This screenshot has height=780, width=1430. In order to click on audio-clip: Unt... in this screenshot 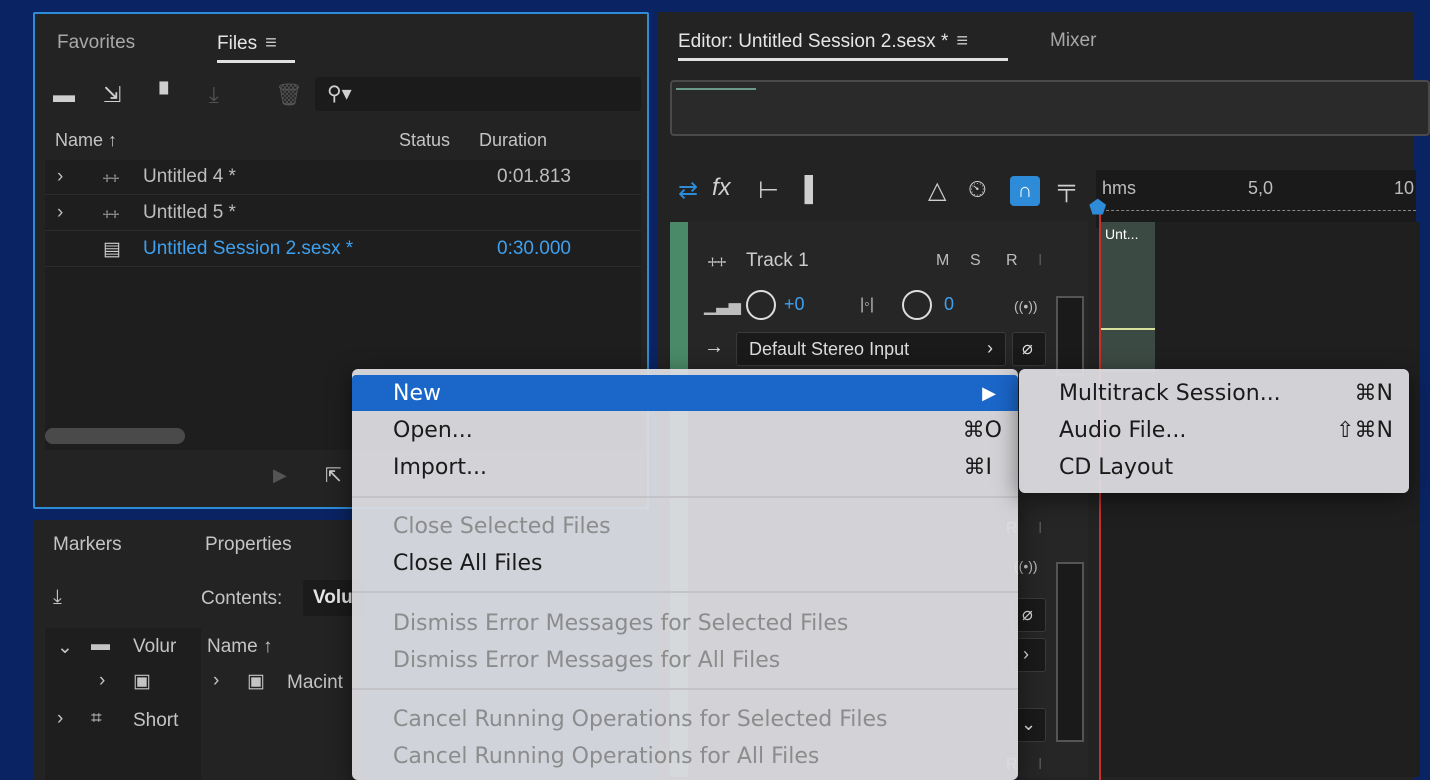, I will do `click(1127, 297)`.